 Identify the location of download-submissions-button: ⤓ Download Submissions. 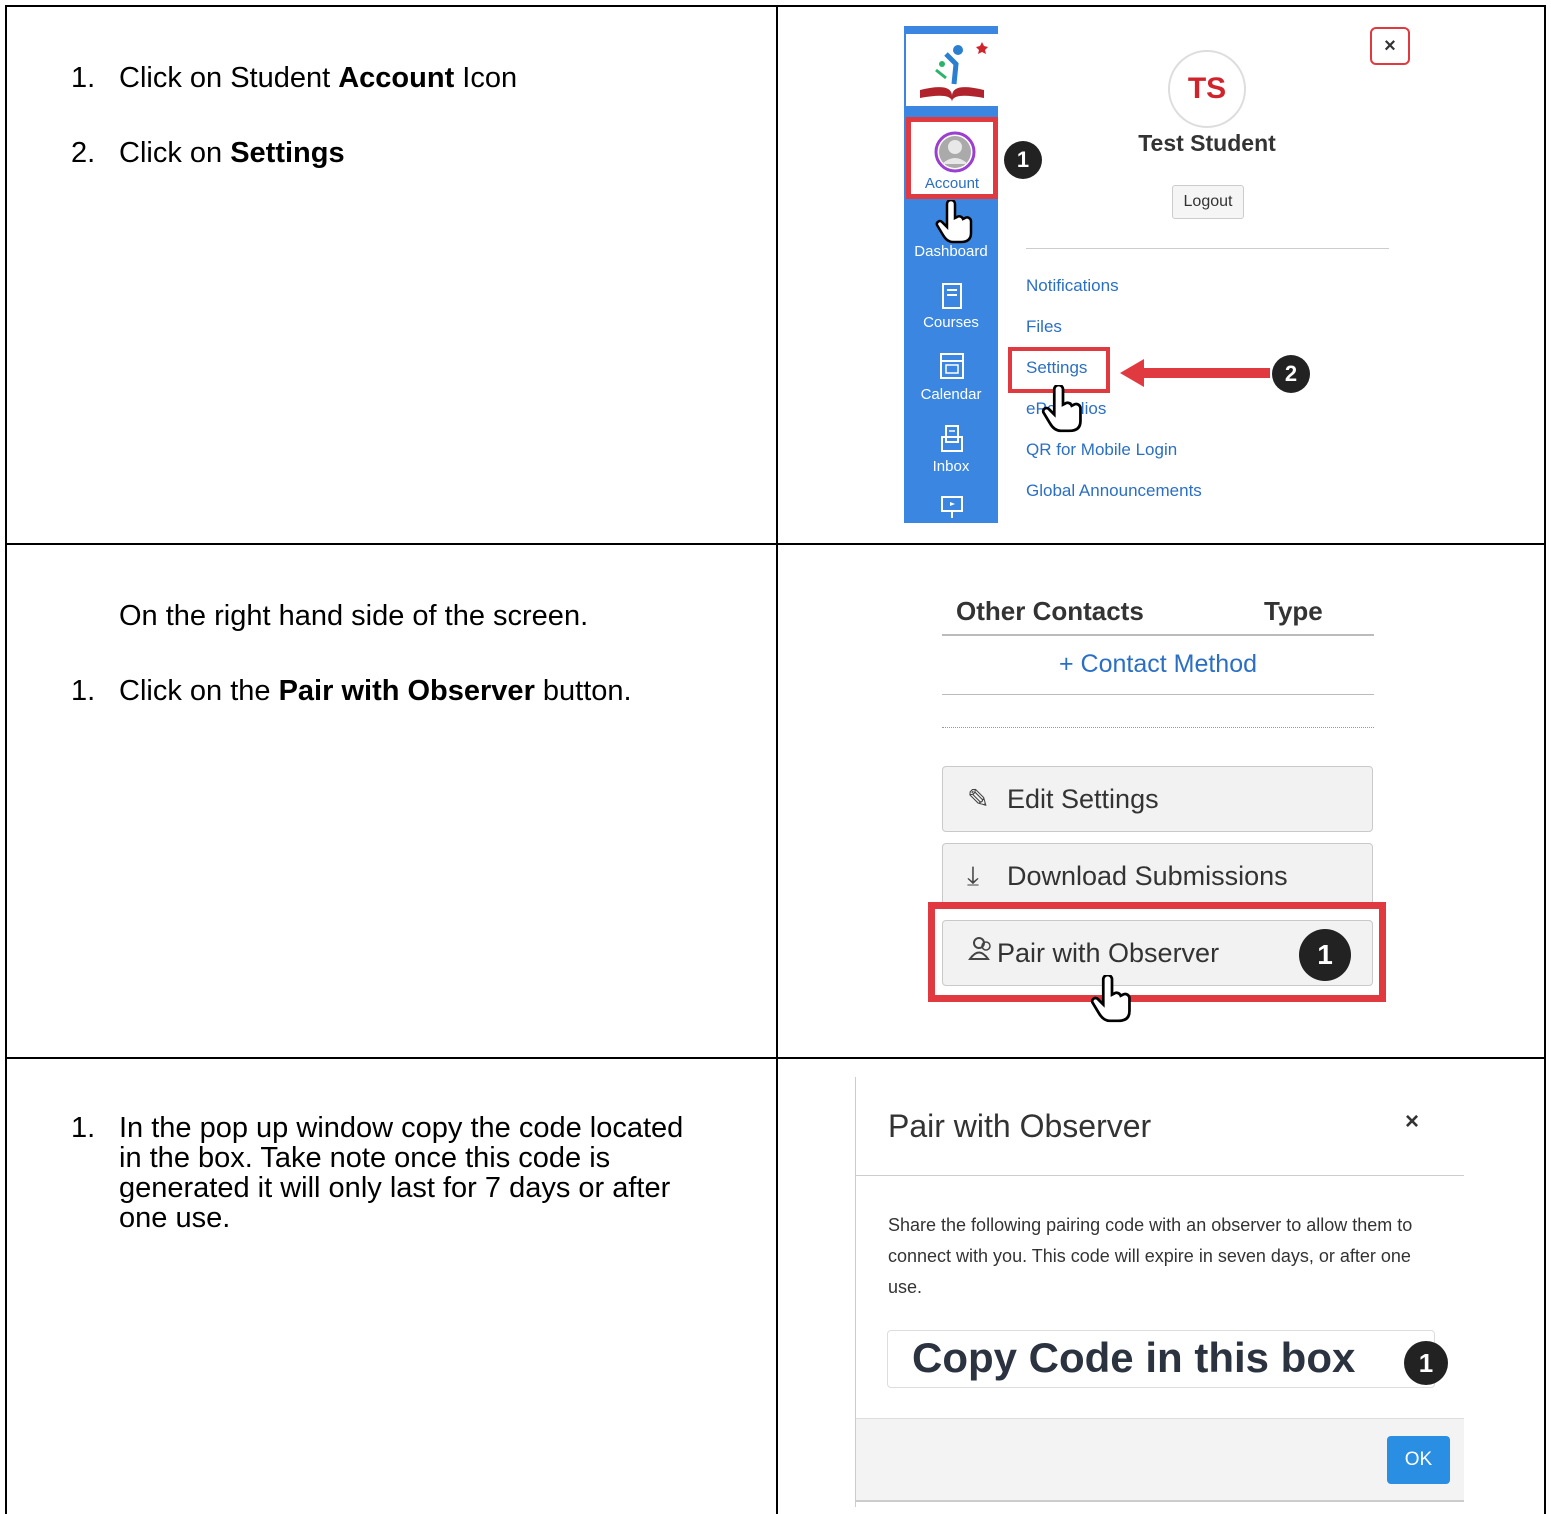
(1157, 876).